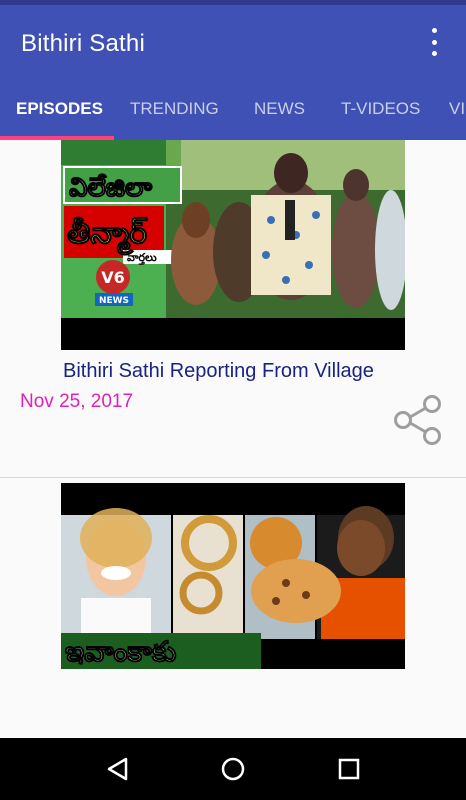  Describe the element at coordinates (118, 769) in the screenshot. I see `back-triangle-icon` at that location.